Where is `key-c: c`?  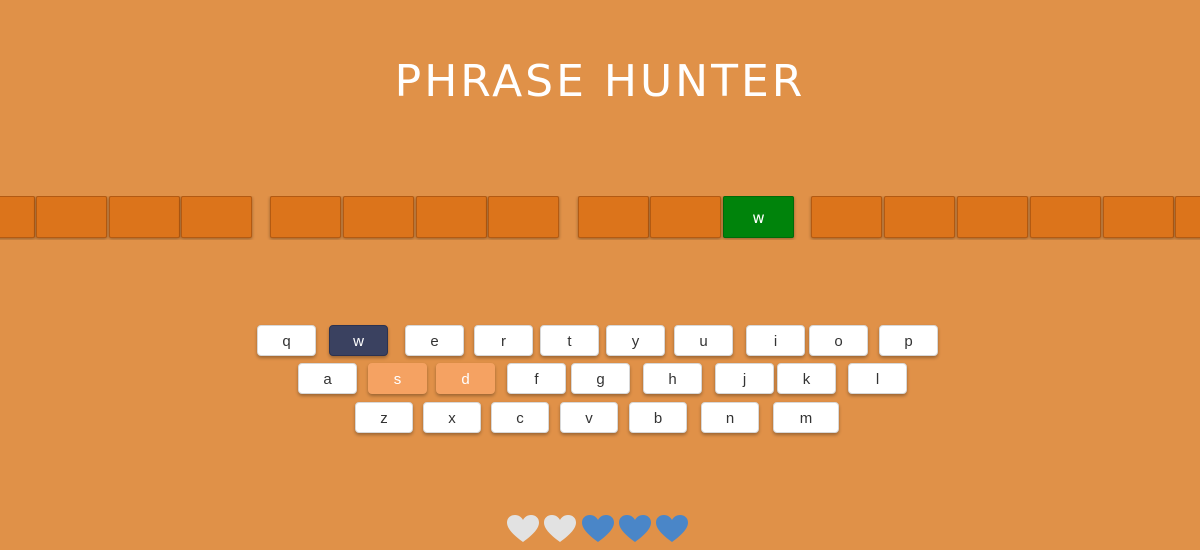
key-c: c is located at coordinates (520, 417).